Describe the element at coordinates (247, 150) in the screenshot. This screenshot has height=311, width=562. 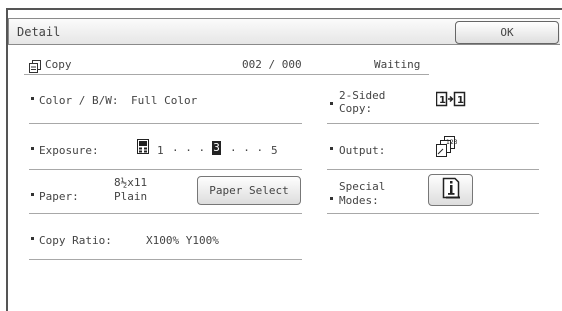
I see `exposure-dots-right: · · ·` at that location.